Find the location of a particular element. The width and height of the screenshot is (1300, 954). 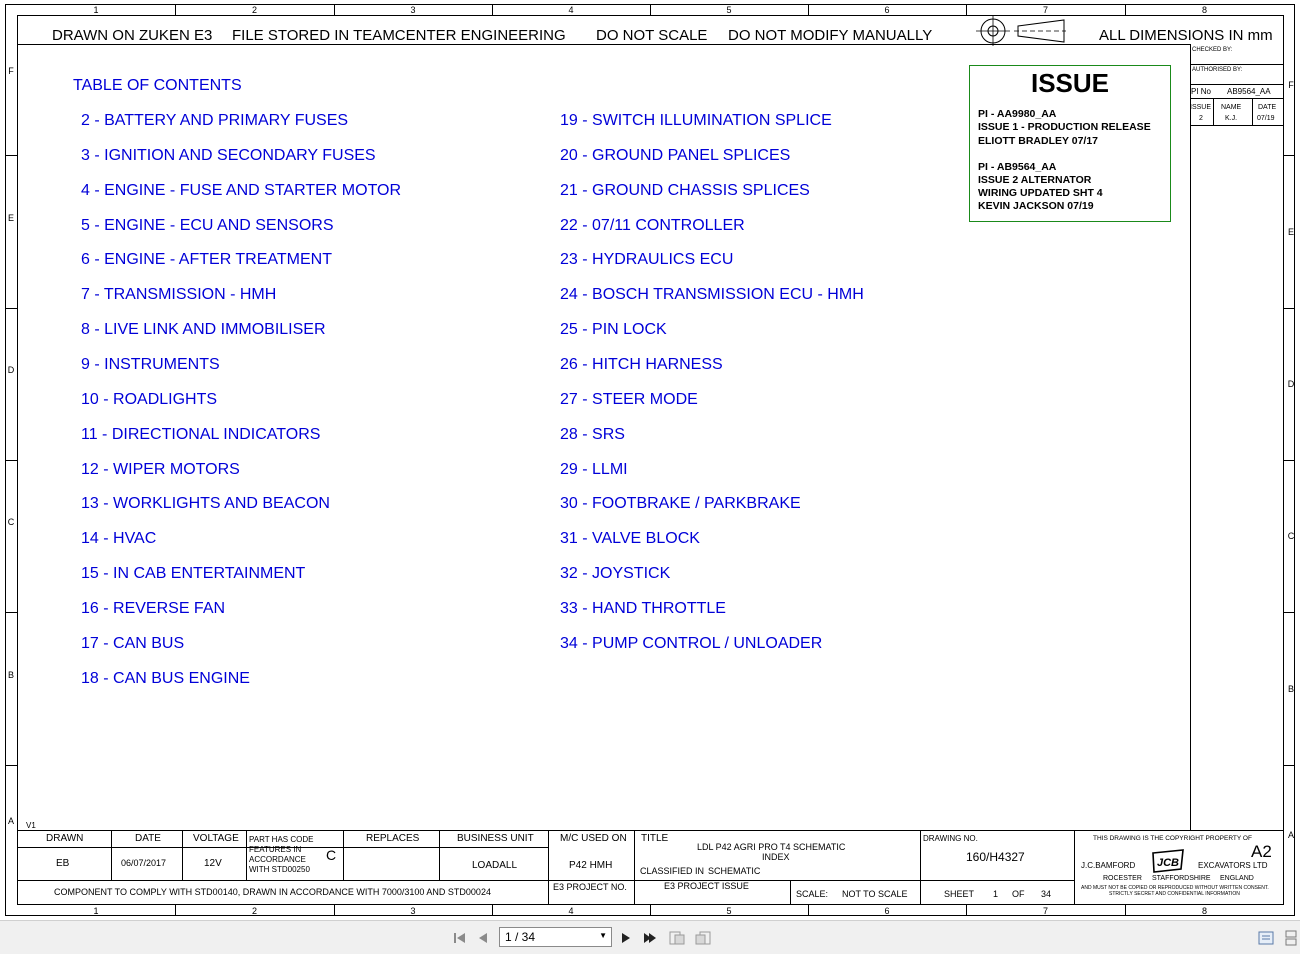

toc-item: 22 - 07/11 CONTROLLER is located at coordinates (652, 226).